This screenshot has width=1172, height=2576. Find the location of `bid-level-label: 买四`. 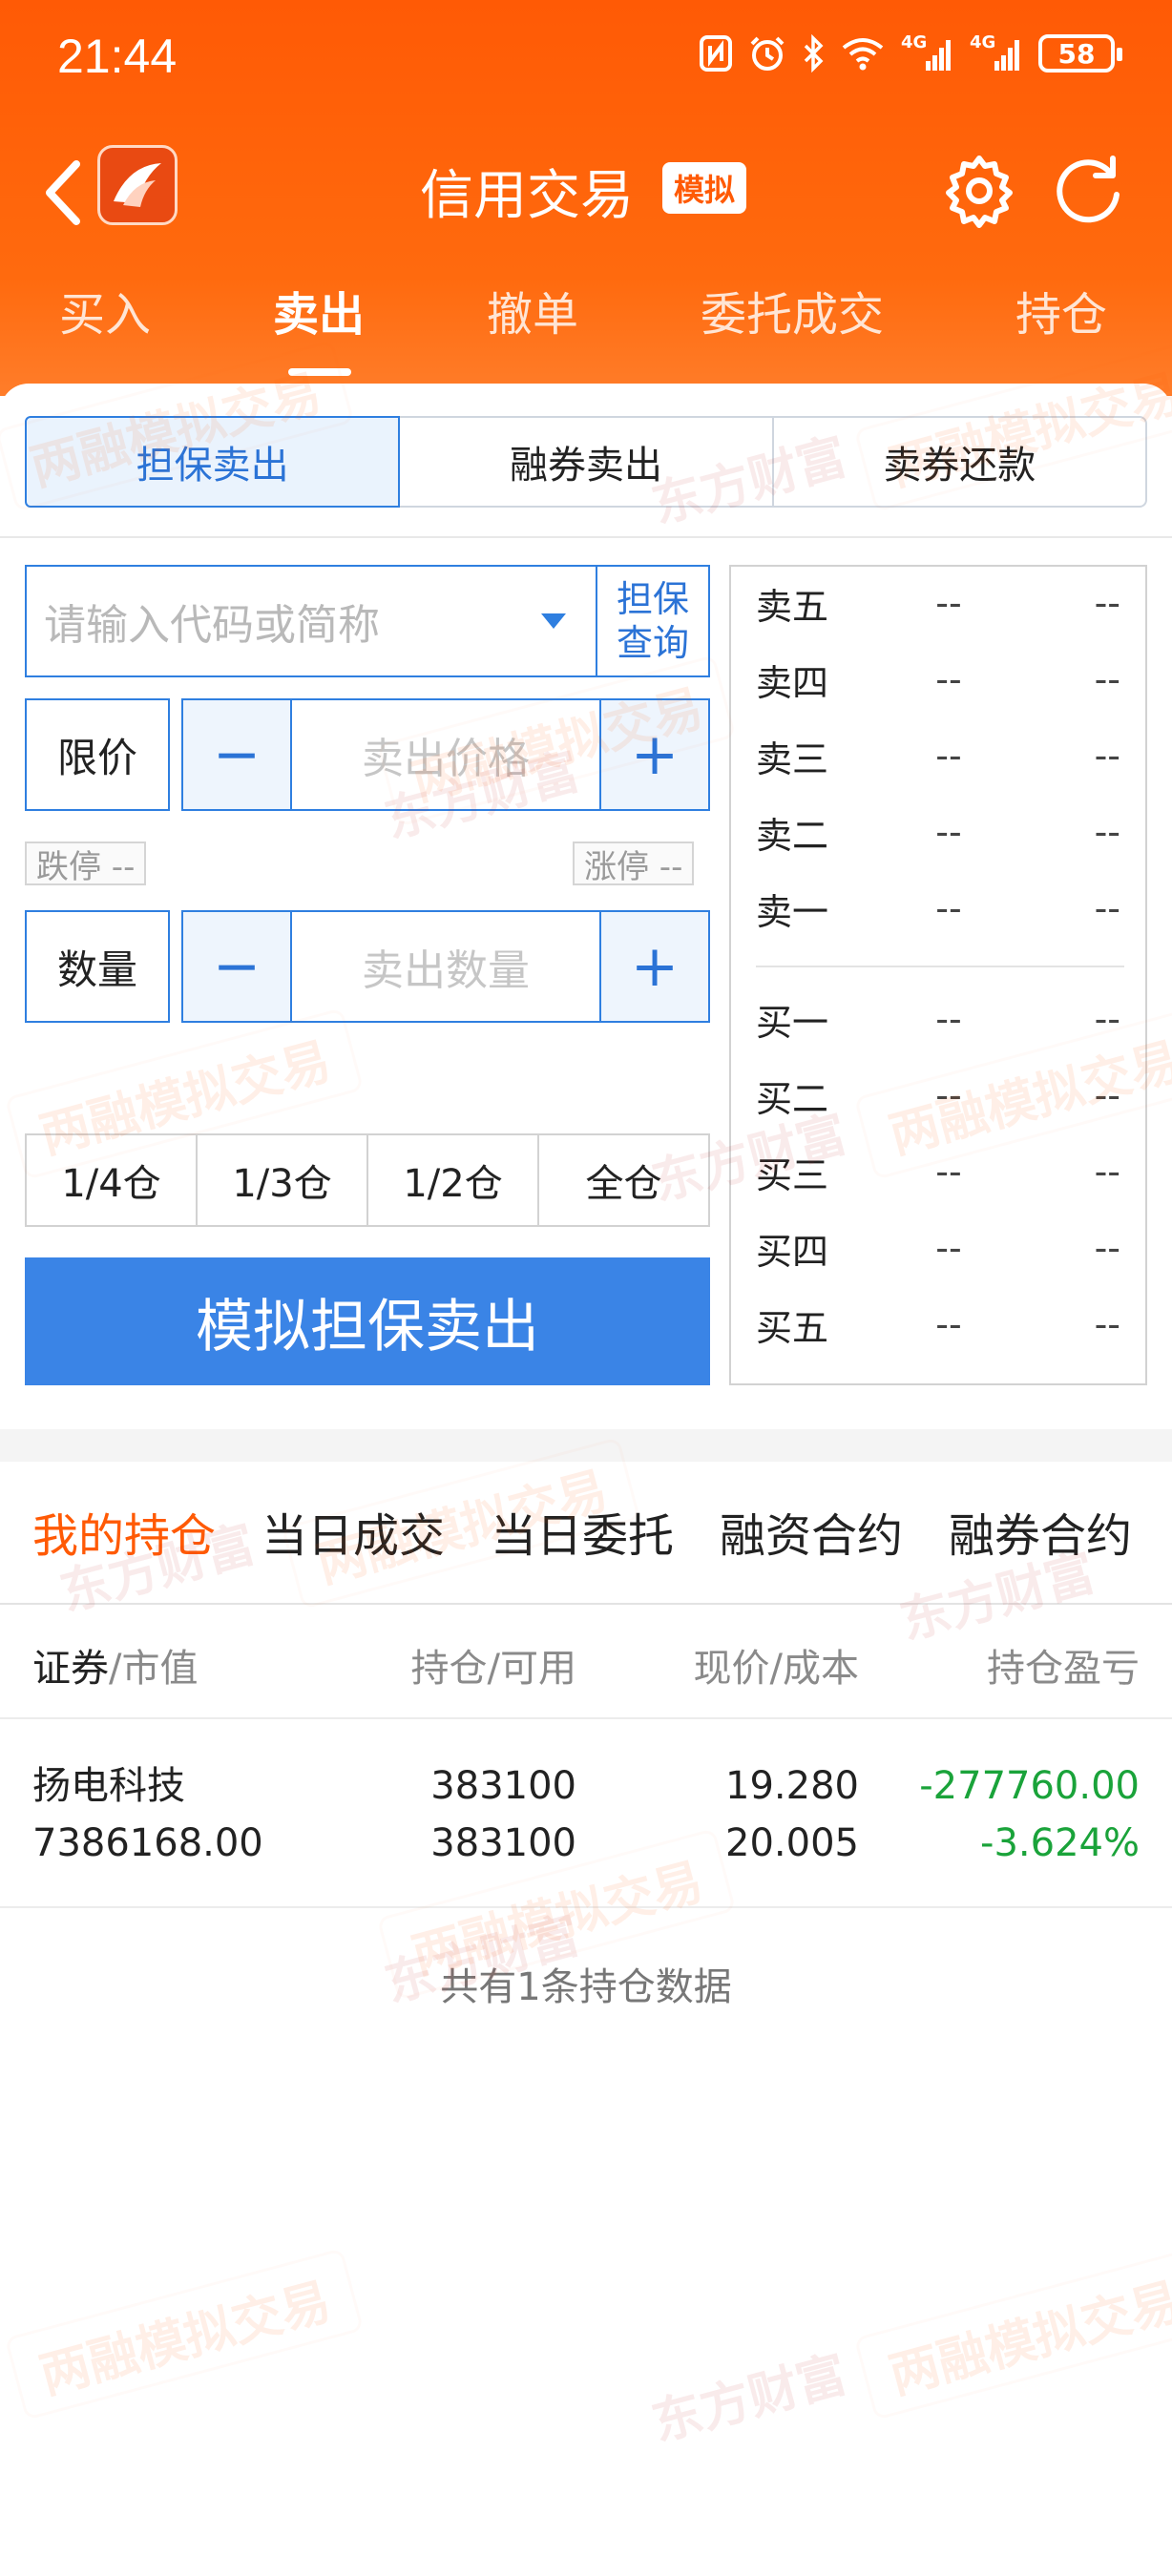

bid-level-label: 买四 is located at coordinates (792, 1251).